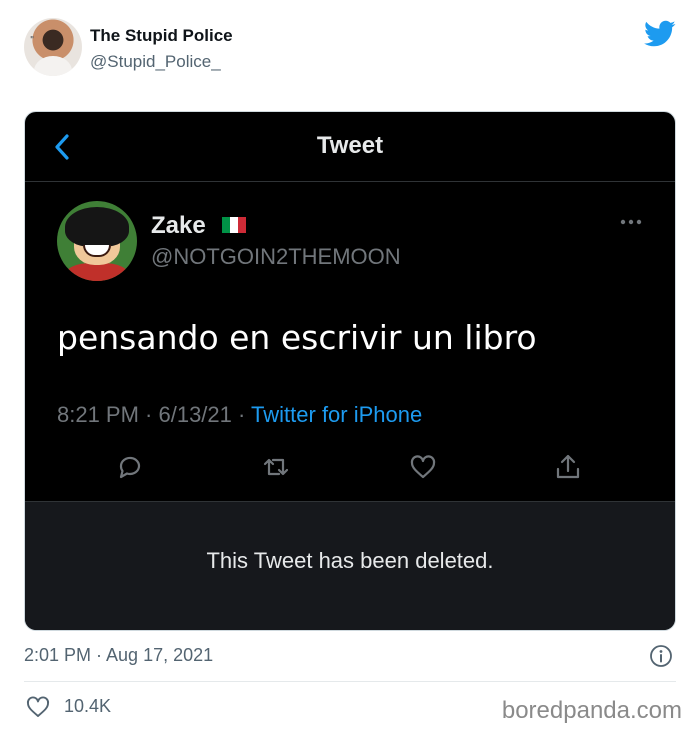  Describe the element at coordinates (568, 466) in the screenshot. I see `share-icon` at that location.